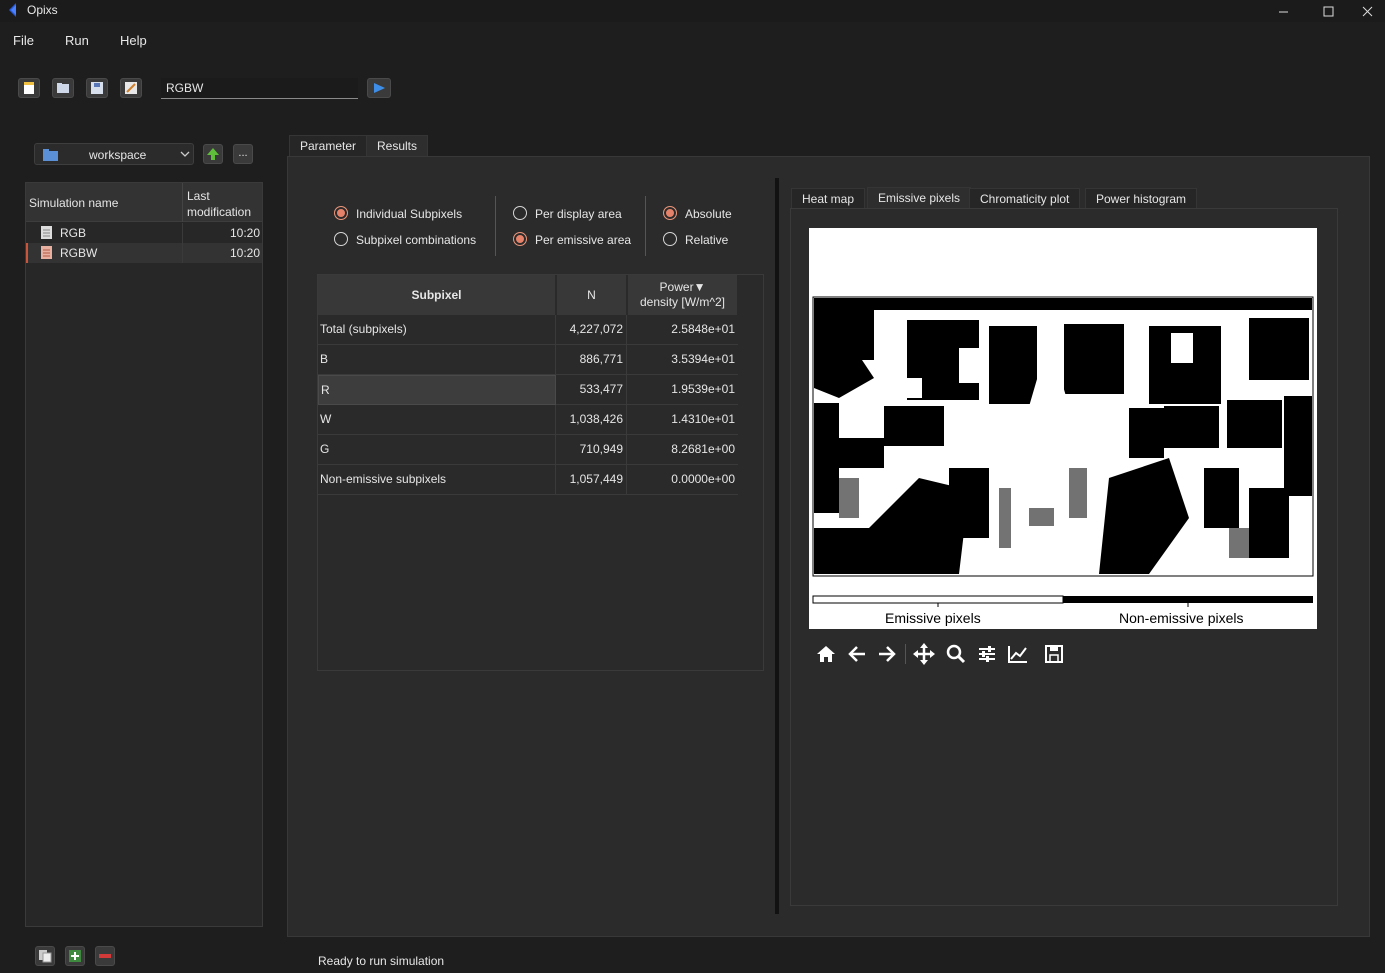  I want to click on plot-save-button, so click(1054, 654).